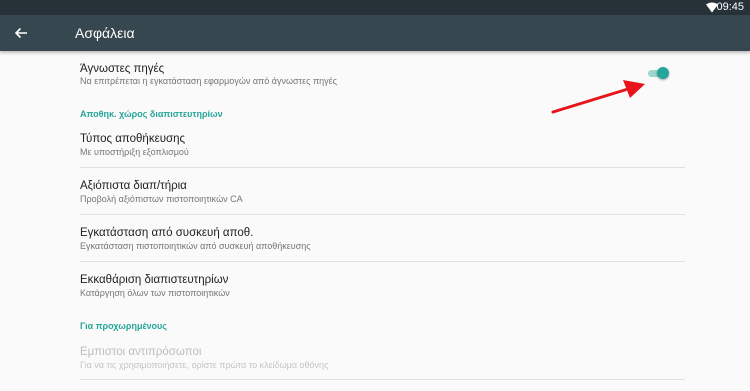  I want to click on setting-summary: Προβολή αξιόπιστων πιστοποιητικών CA, so click(161, 199).